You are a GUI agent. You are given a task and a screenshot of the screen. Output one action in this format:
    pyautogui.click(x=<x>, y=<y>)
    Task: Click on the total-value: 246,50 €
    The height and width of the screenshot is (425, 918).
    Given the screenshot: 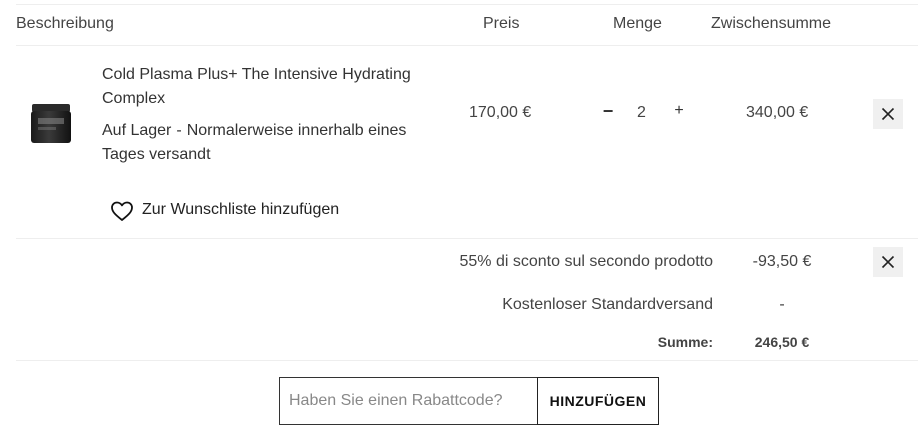 What is the action you would take?
    pyautogui.click(x=782, y=342)
    